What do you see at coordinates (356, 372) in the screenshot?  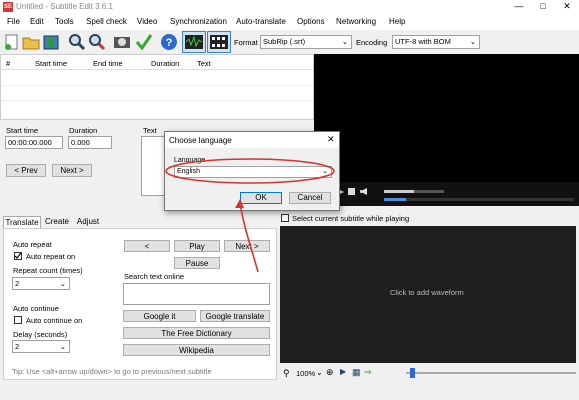 I see `grid-icon: ▦` at bounding box center [356, 372].